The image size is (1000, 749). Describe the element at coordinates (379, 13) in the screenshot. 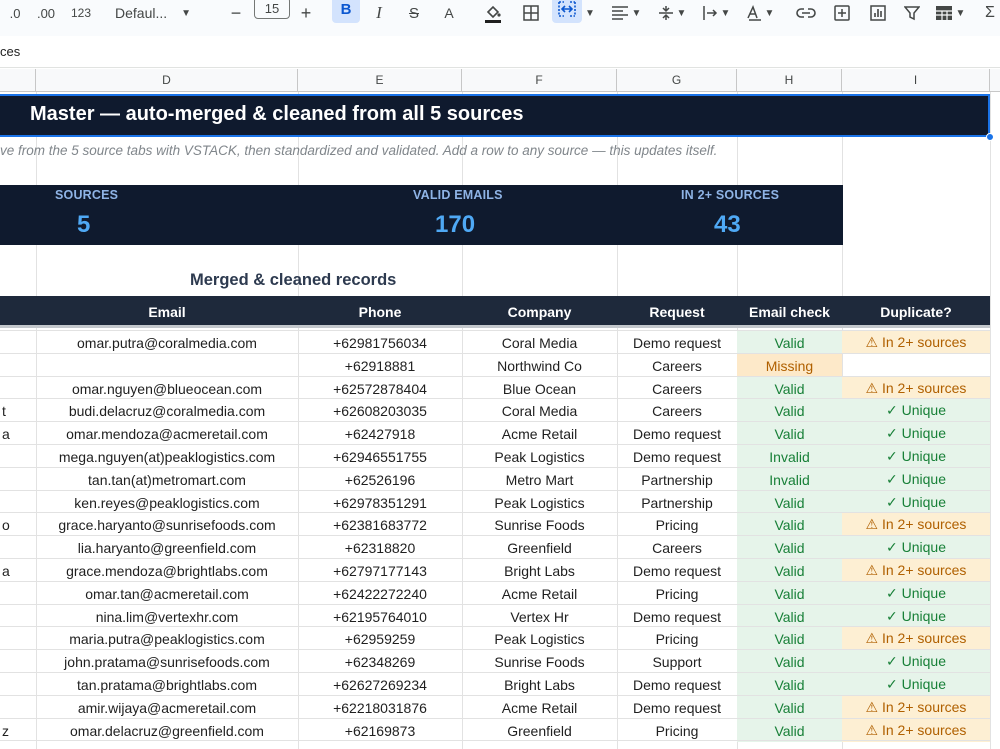

I see `italic-button: I` at that location.